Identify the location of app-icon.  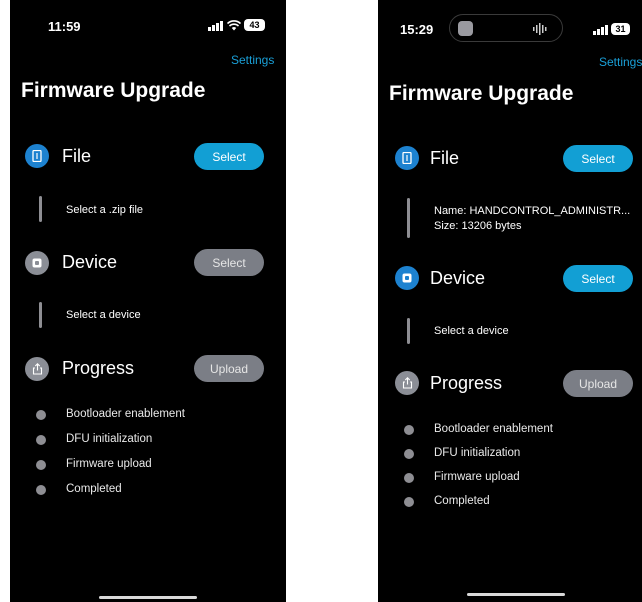
(465, 28).